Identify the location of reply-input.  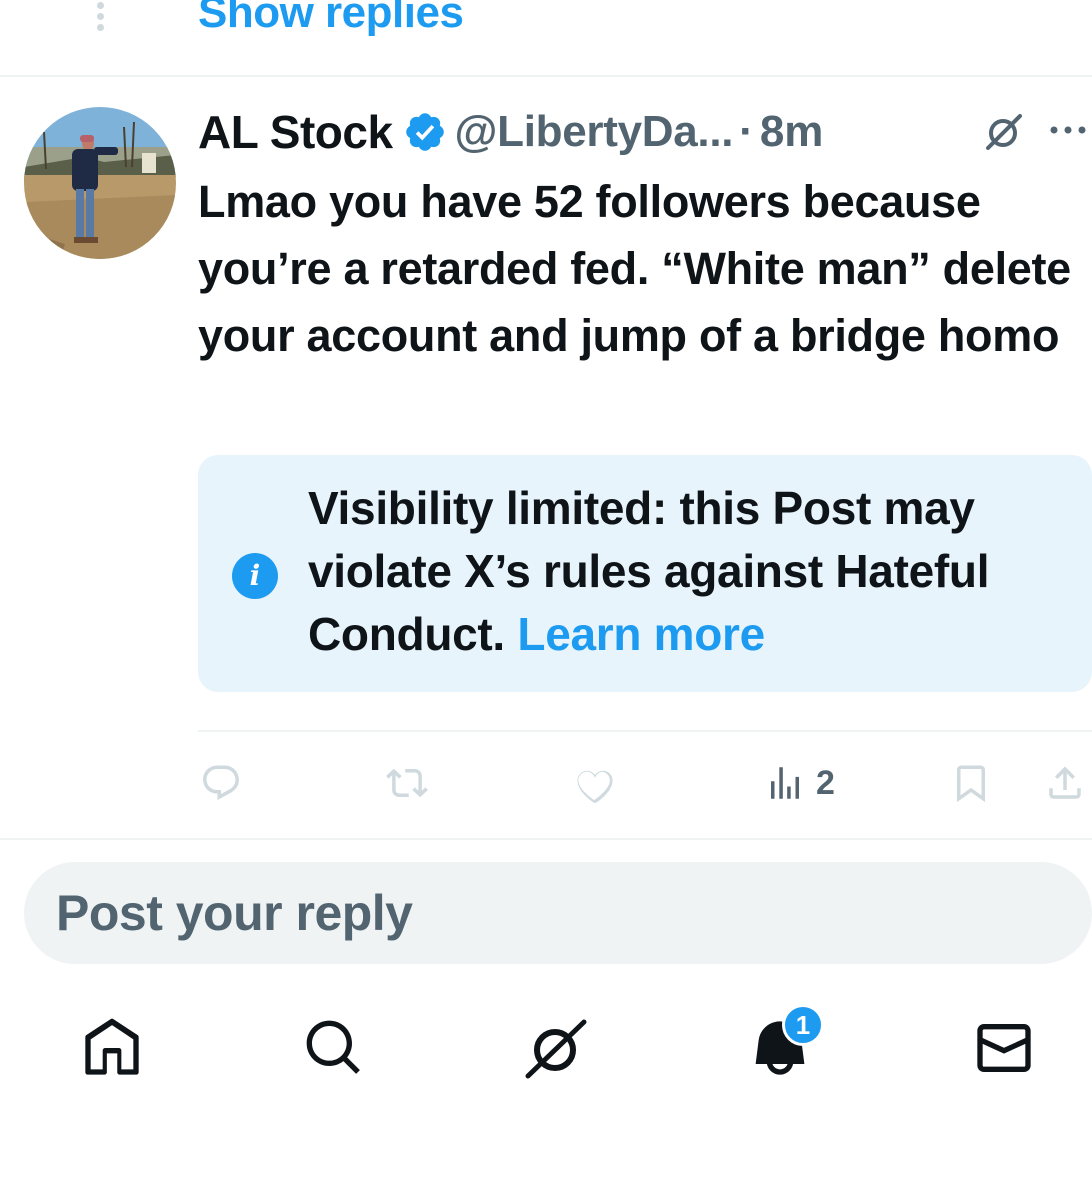
(506, 913).